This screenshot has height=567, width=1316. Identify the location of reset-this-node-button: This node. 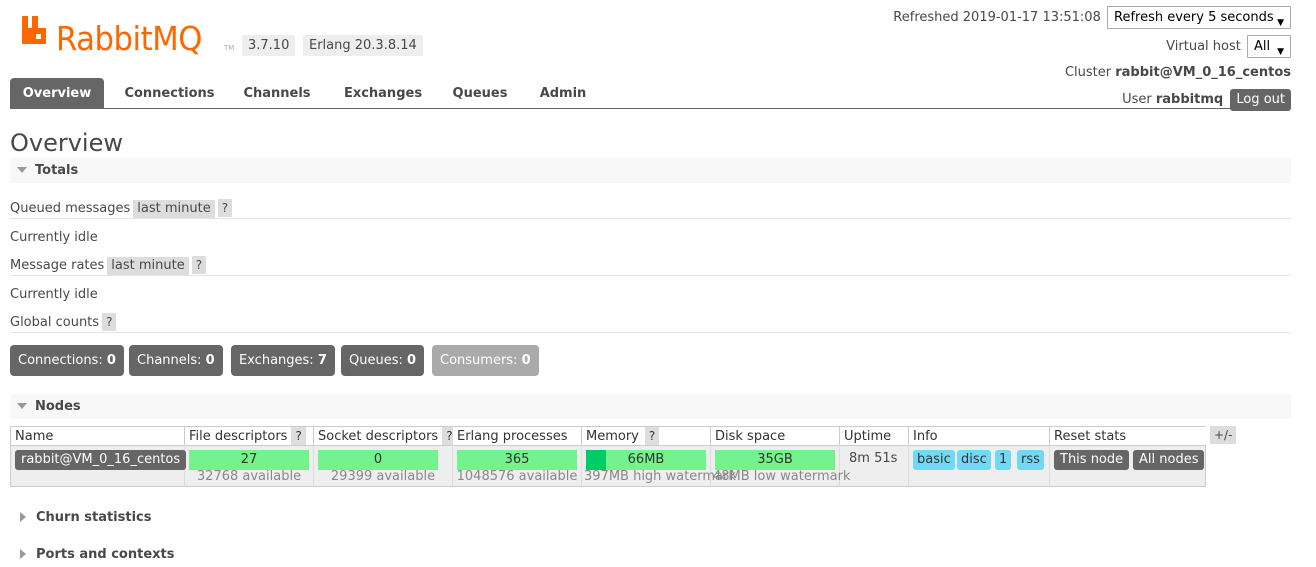
(1092, 460).